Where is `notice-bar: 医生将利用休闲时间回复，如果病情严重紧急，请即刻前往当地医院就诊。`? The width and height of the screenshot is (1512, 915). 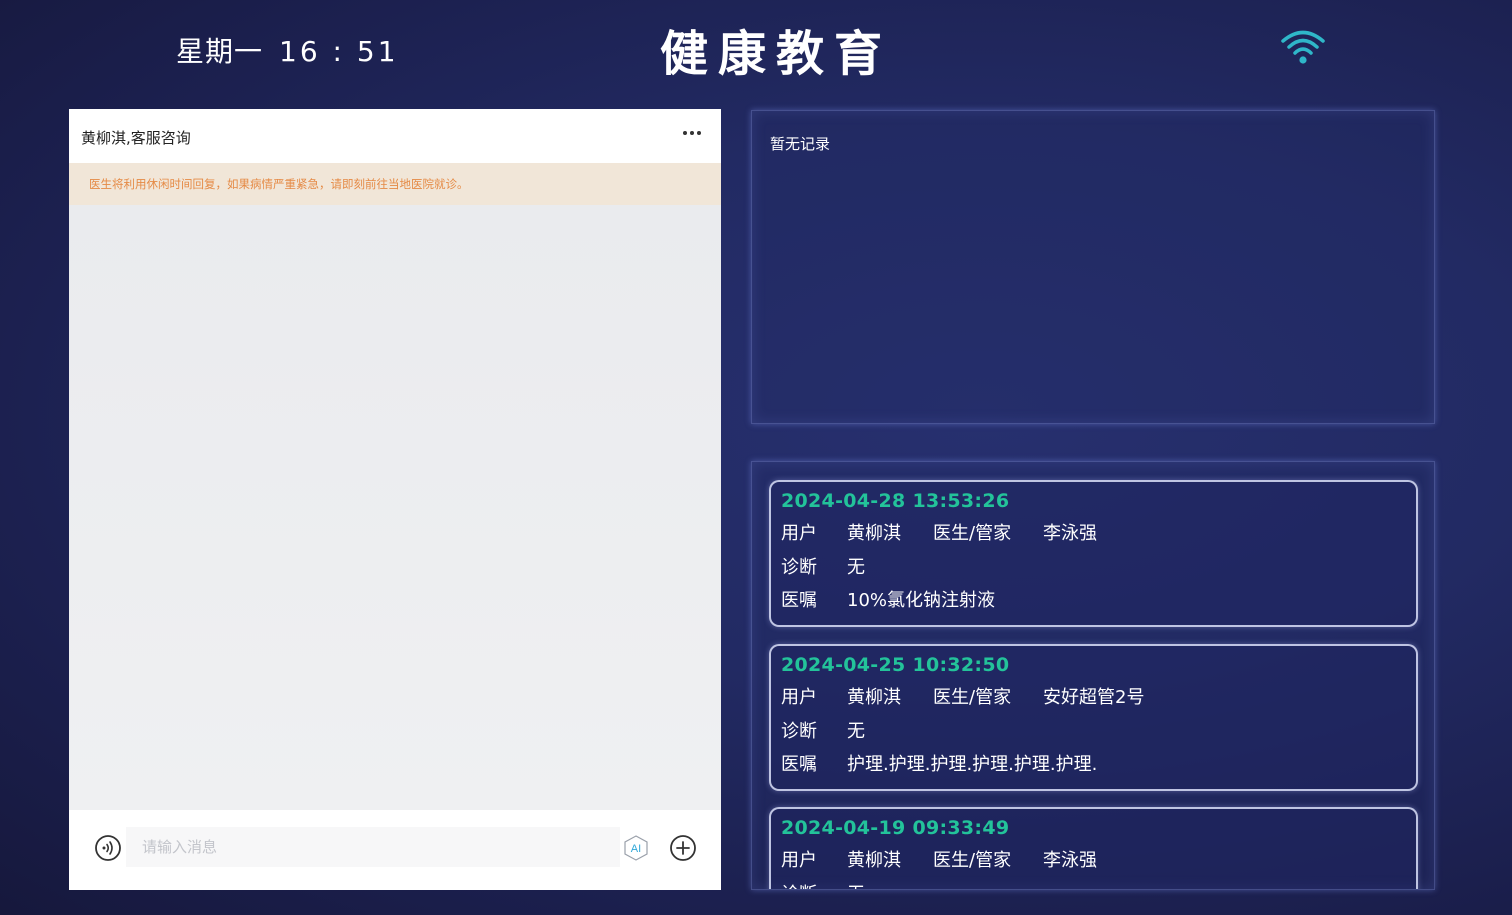
notice-bar: 医生将利用休闲时间回复，如果病情严重紧急，请即刻前往当地医院就诊。 is located at coordinates (395, 184).